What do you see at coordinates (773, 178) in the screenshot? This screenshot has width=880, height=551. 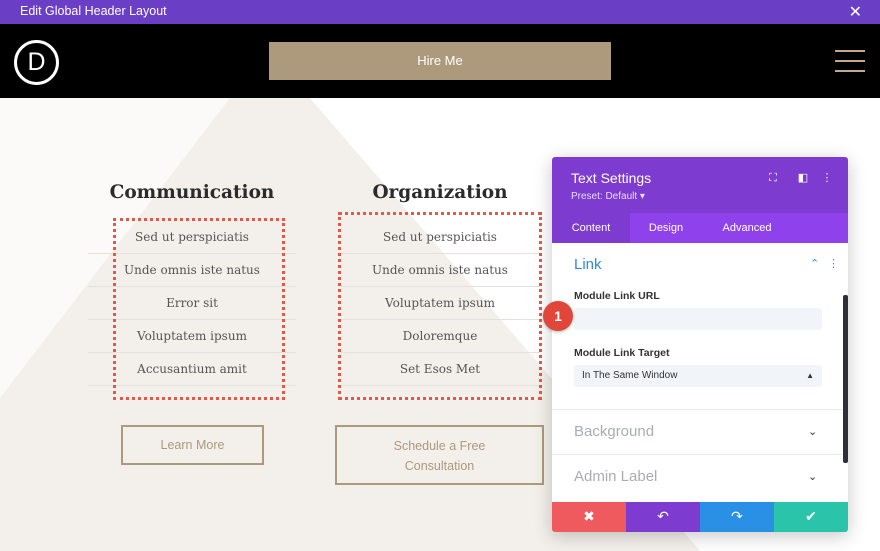 I see `fullscreen-icon: ⛶` at bounding box center [773, 178].